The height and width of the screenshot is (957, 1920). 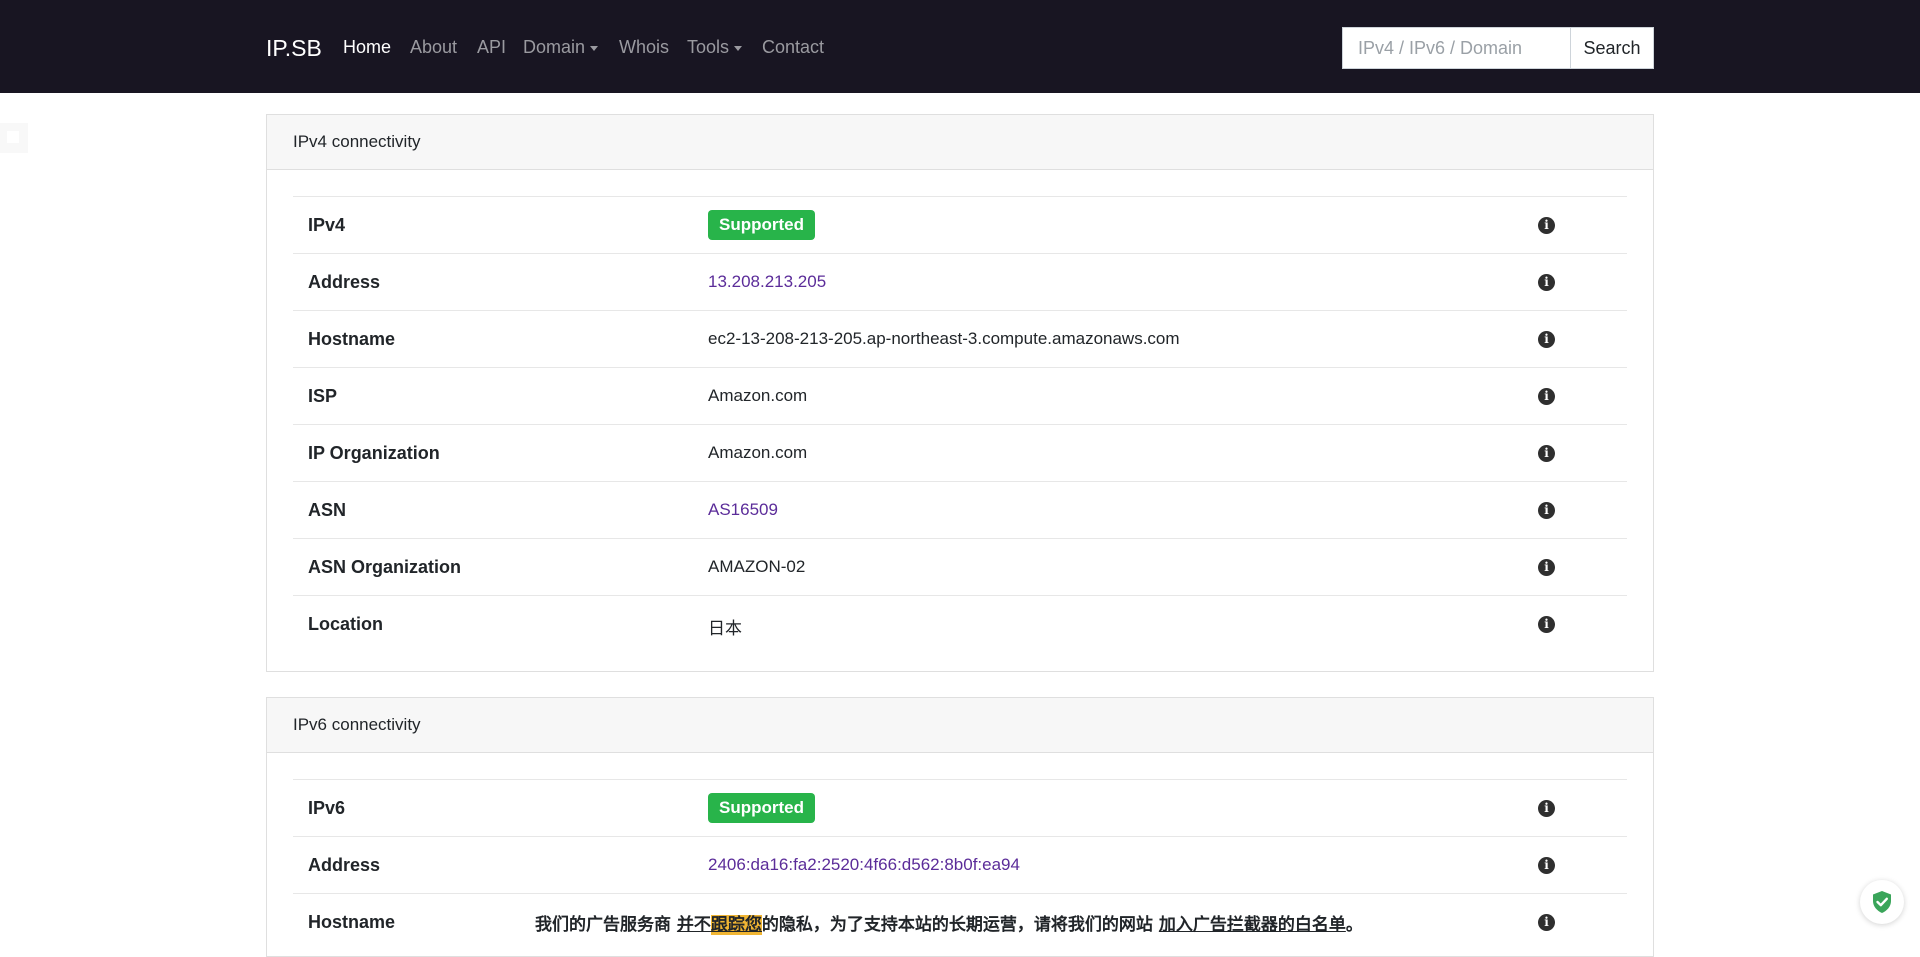 I want to click on row-label: IPv6, so click(x=327, y=808).